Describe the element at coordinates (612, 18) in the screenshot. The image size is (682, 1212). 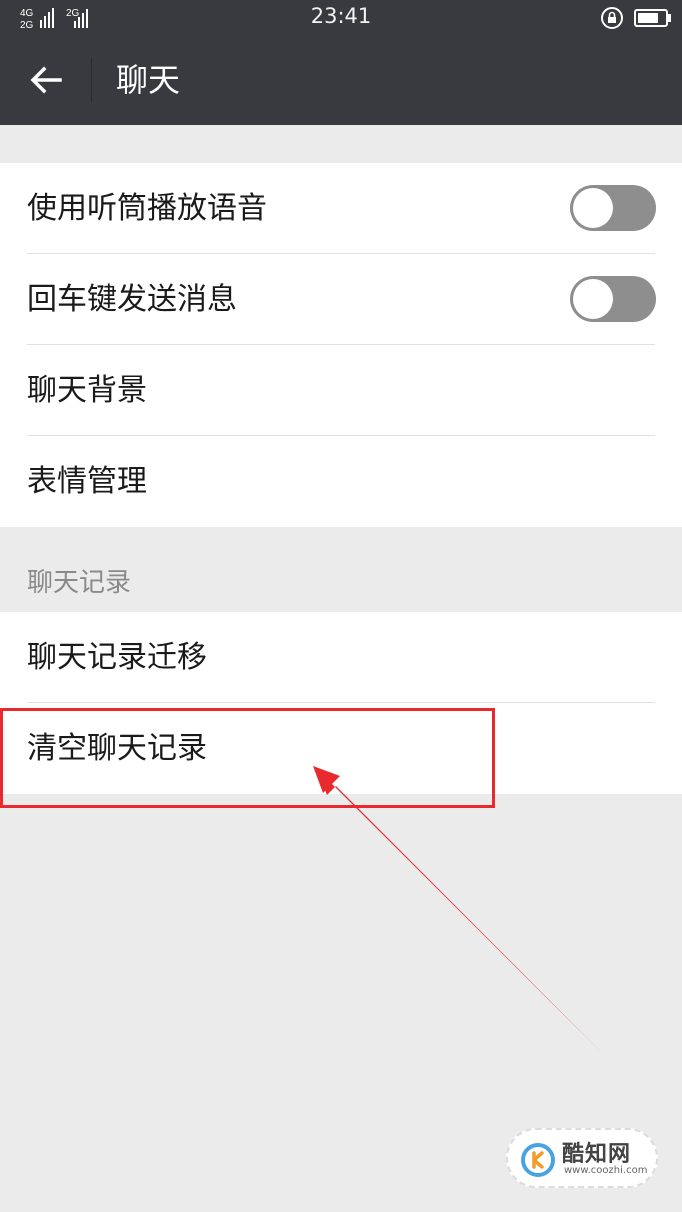
I see `rotation-lock-icon` at that location.